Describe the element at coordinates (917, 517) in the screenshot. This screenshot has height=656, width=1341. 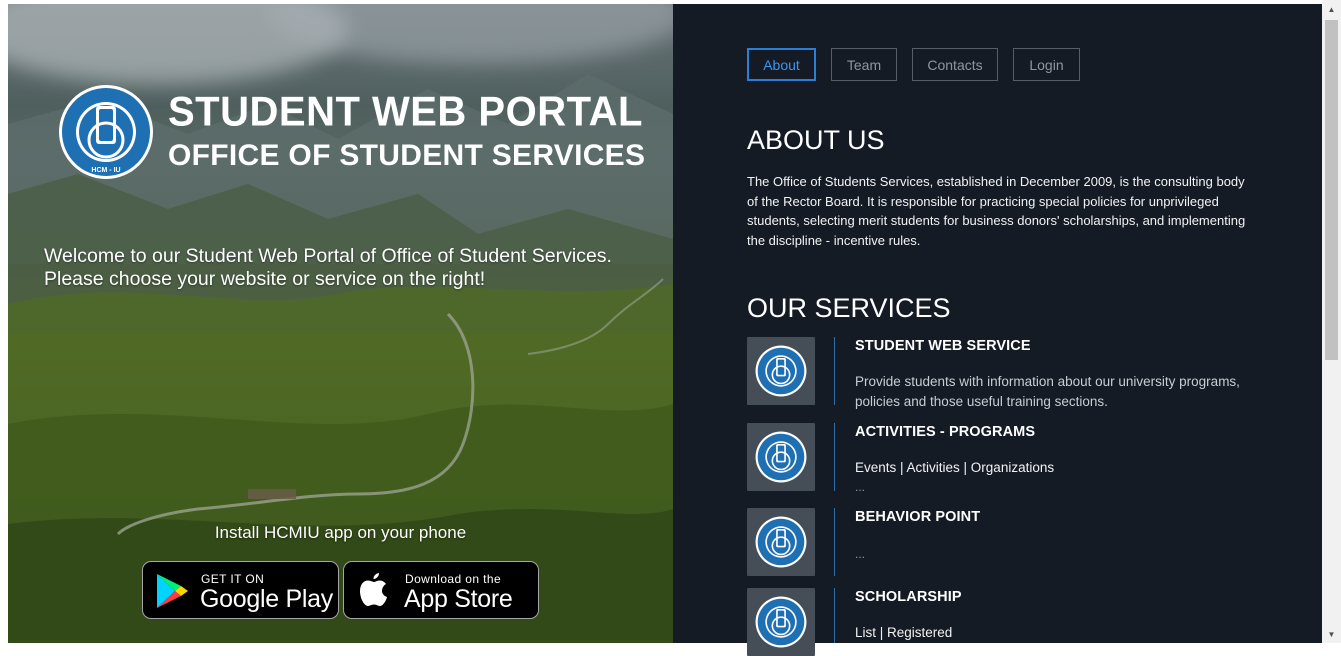
I see `behavior-point-title: BEHAVIOR POINT` at that location.